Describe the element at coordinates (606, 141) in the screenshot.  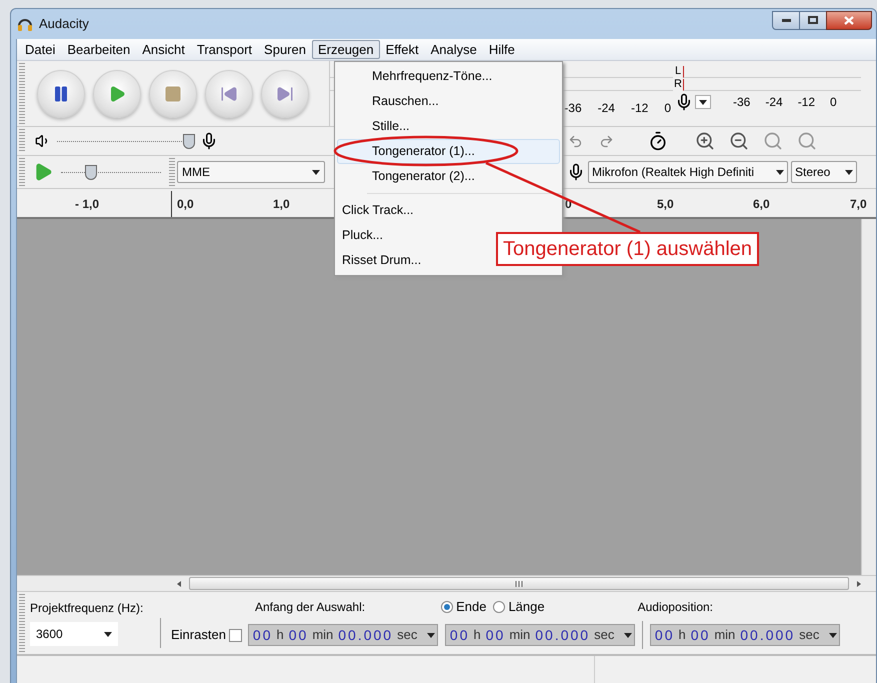
I see `redo-icon` at that location.